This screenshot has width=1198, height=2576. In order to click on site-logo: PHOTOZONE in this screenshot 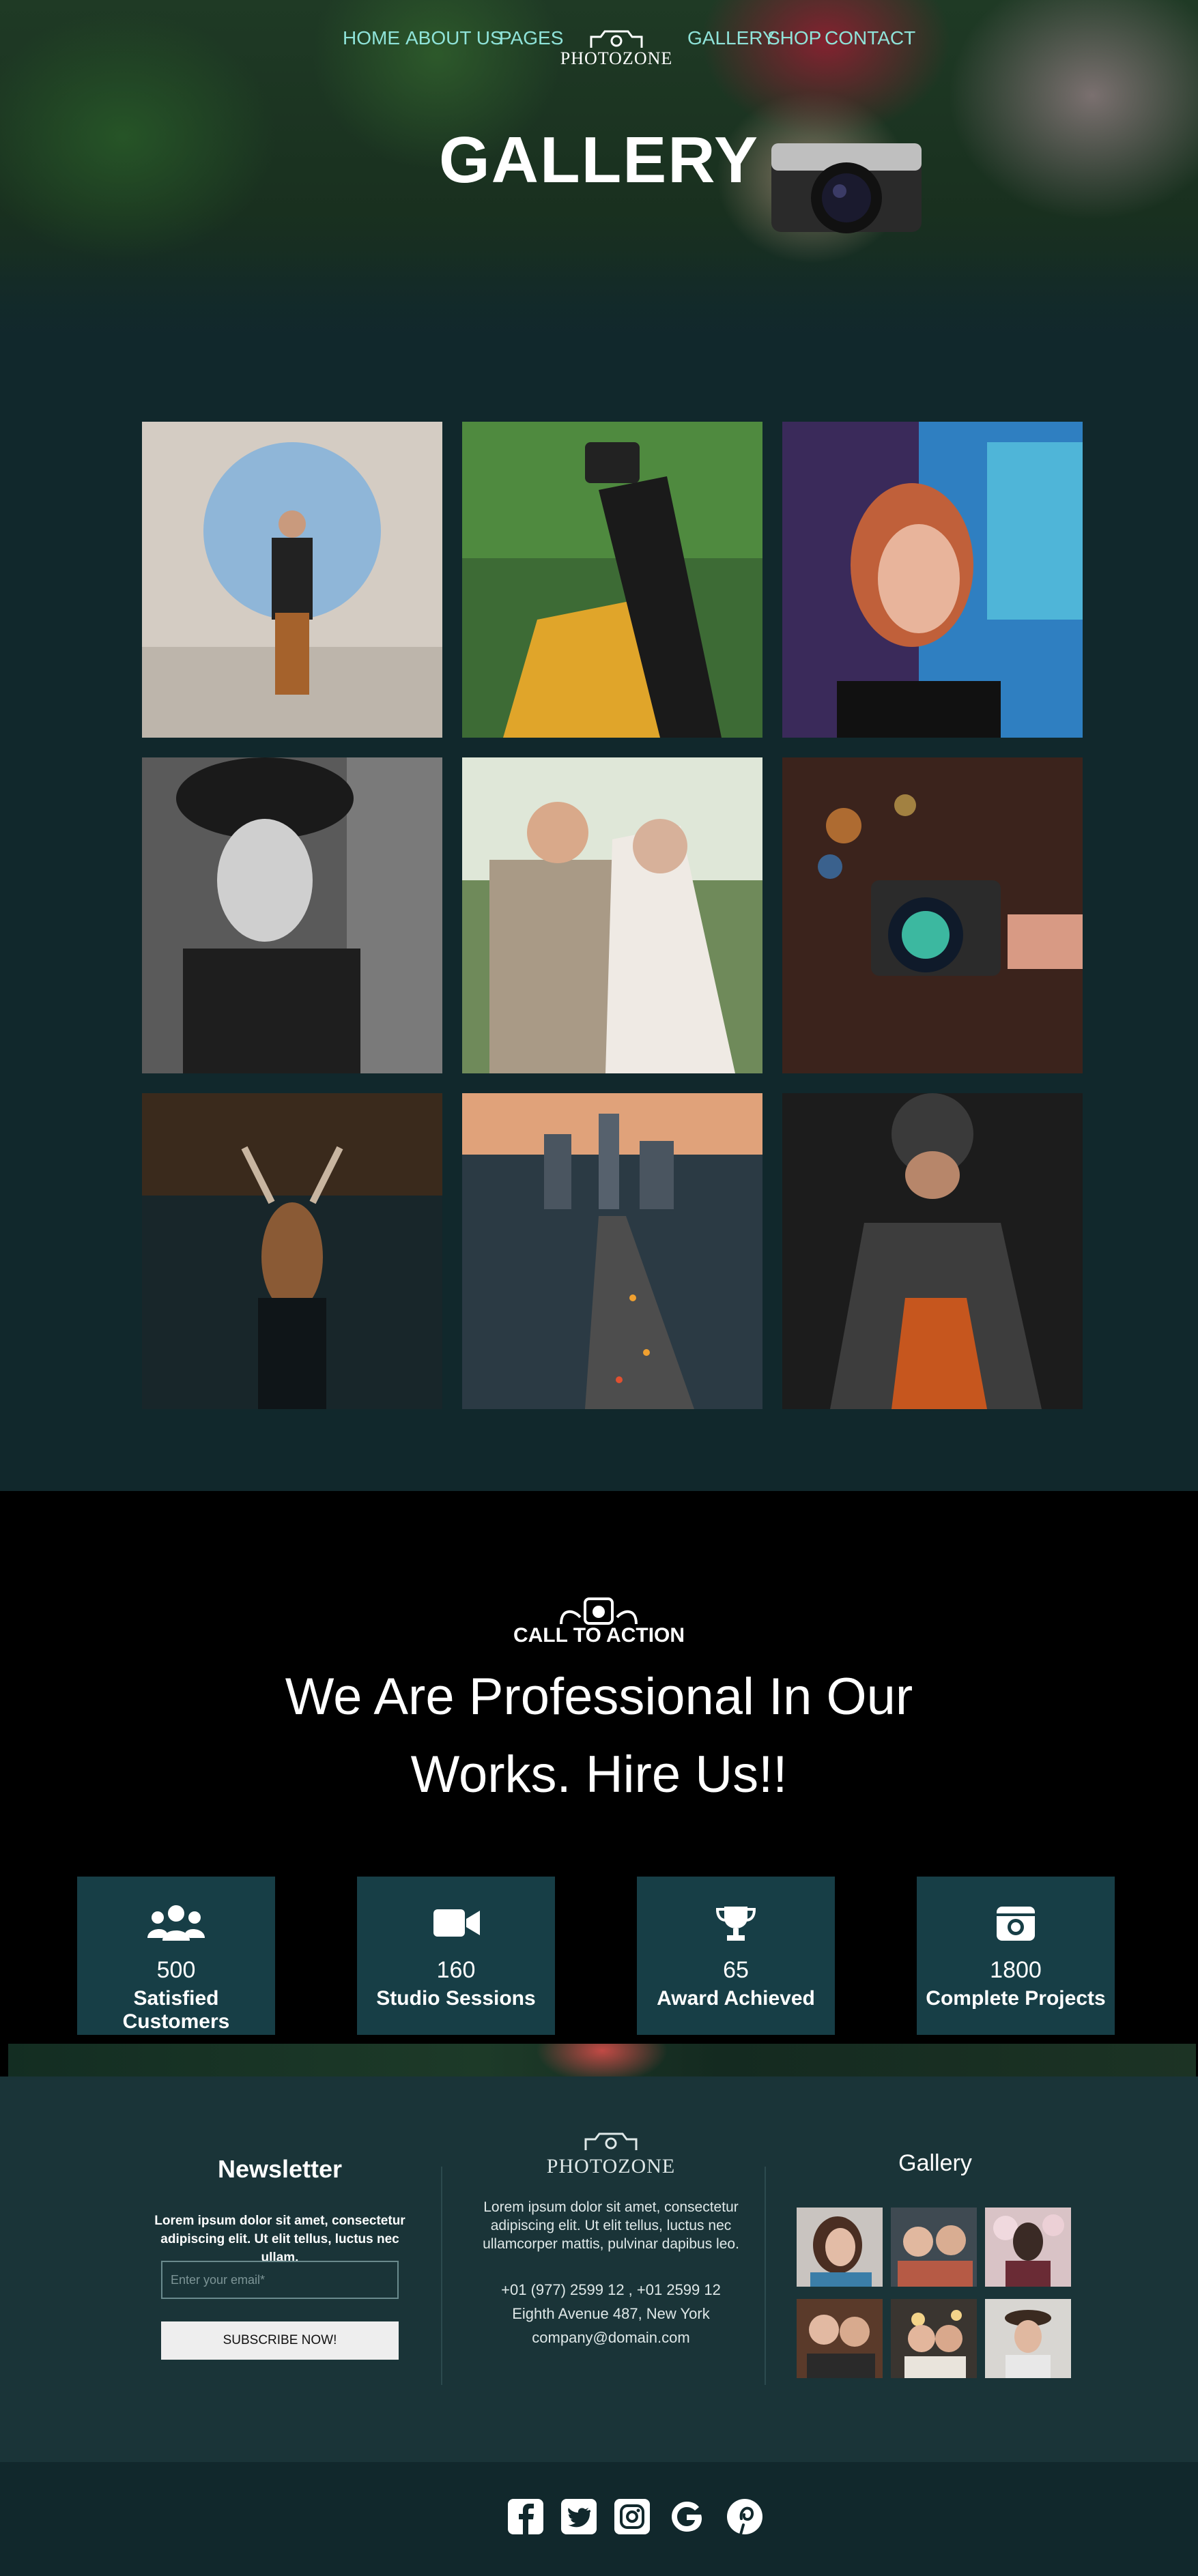, I will do `click(616, 49)`.